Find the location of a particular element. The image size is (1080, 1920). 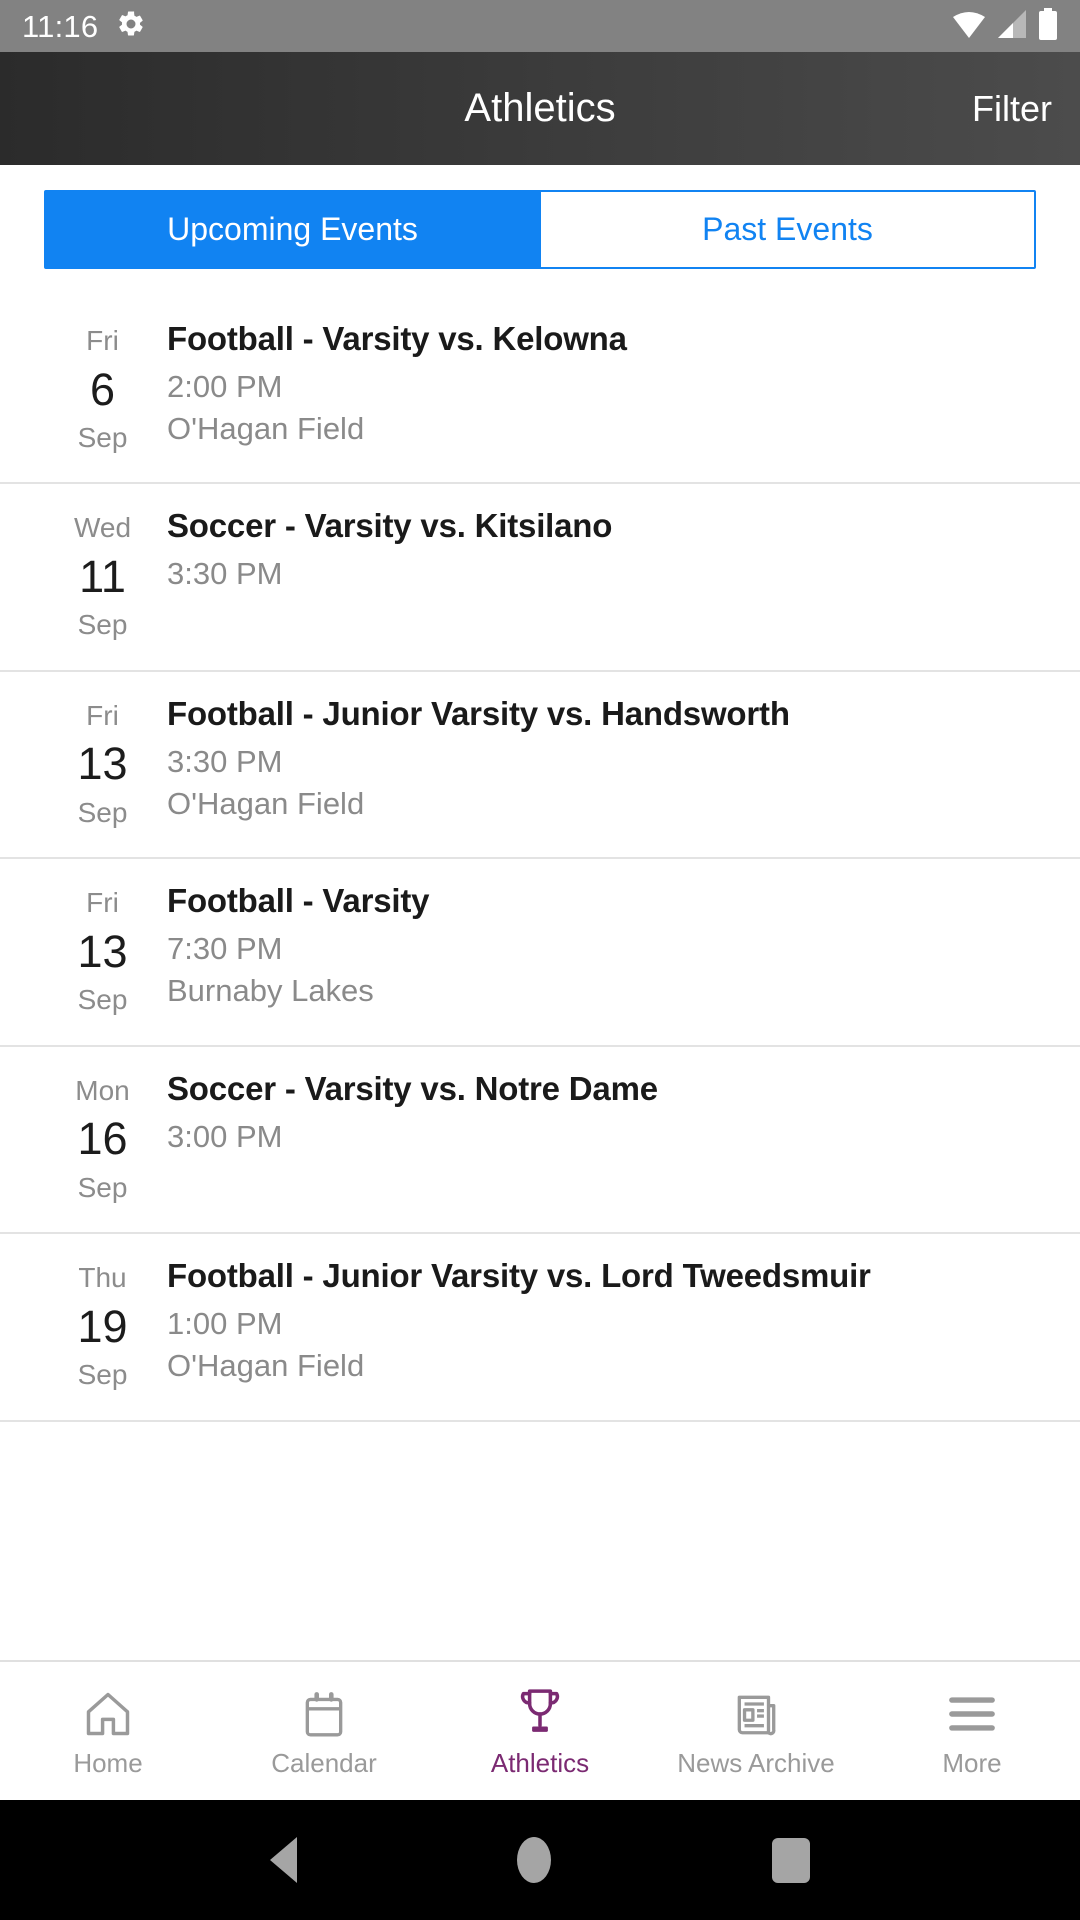

filter-button: Filter is located at coordinates (1012, 109).